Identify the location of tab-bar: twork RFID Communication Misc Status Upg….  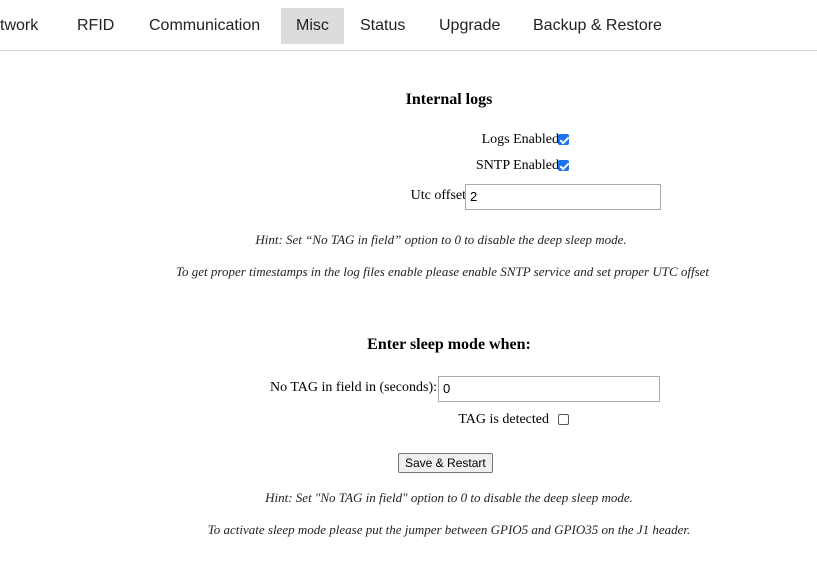
(408, 25).